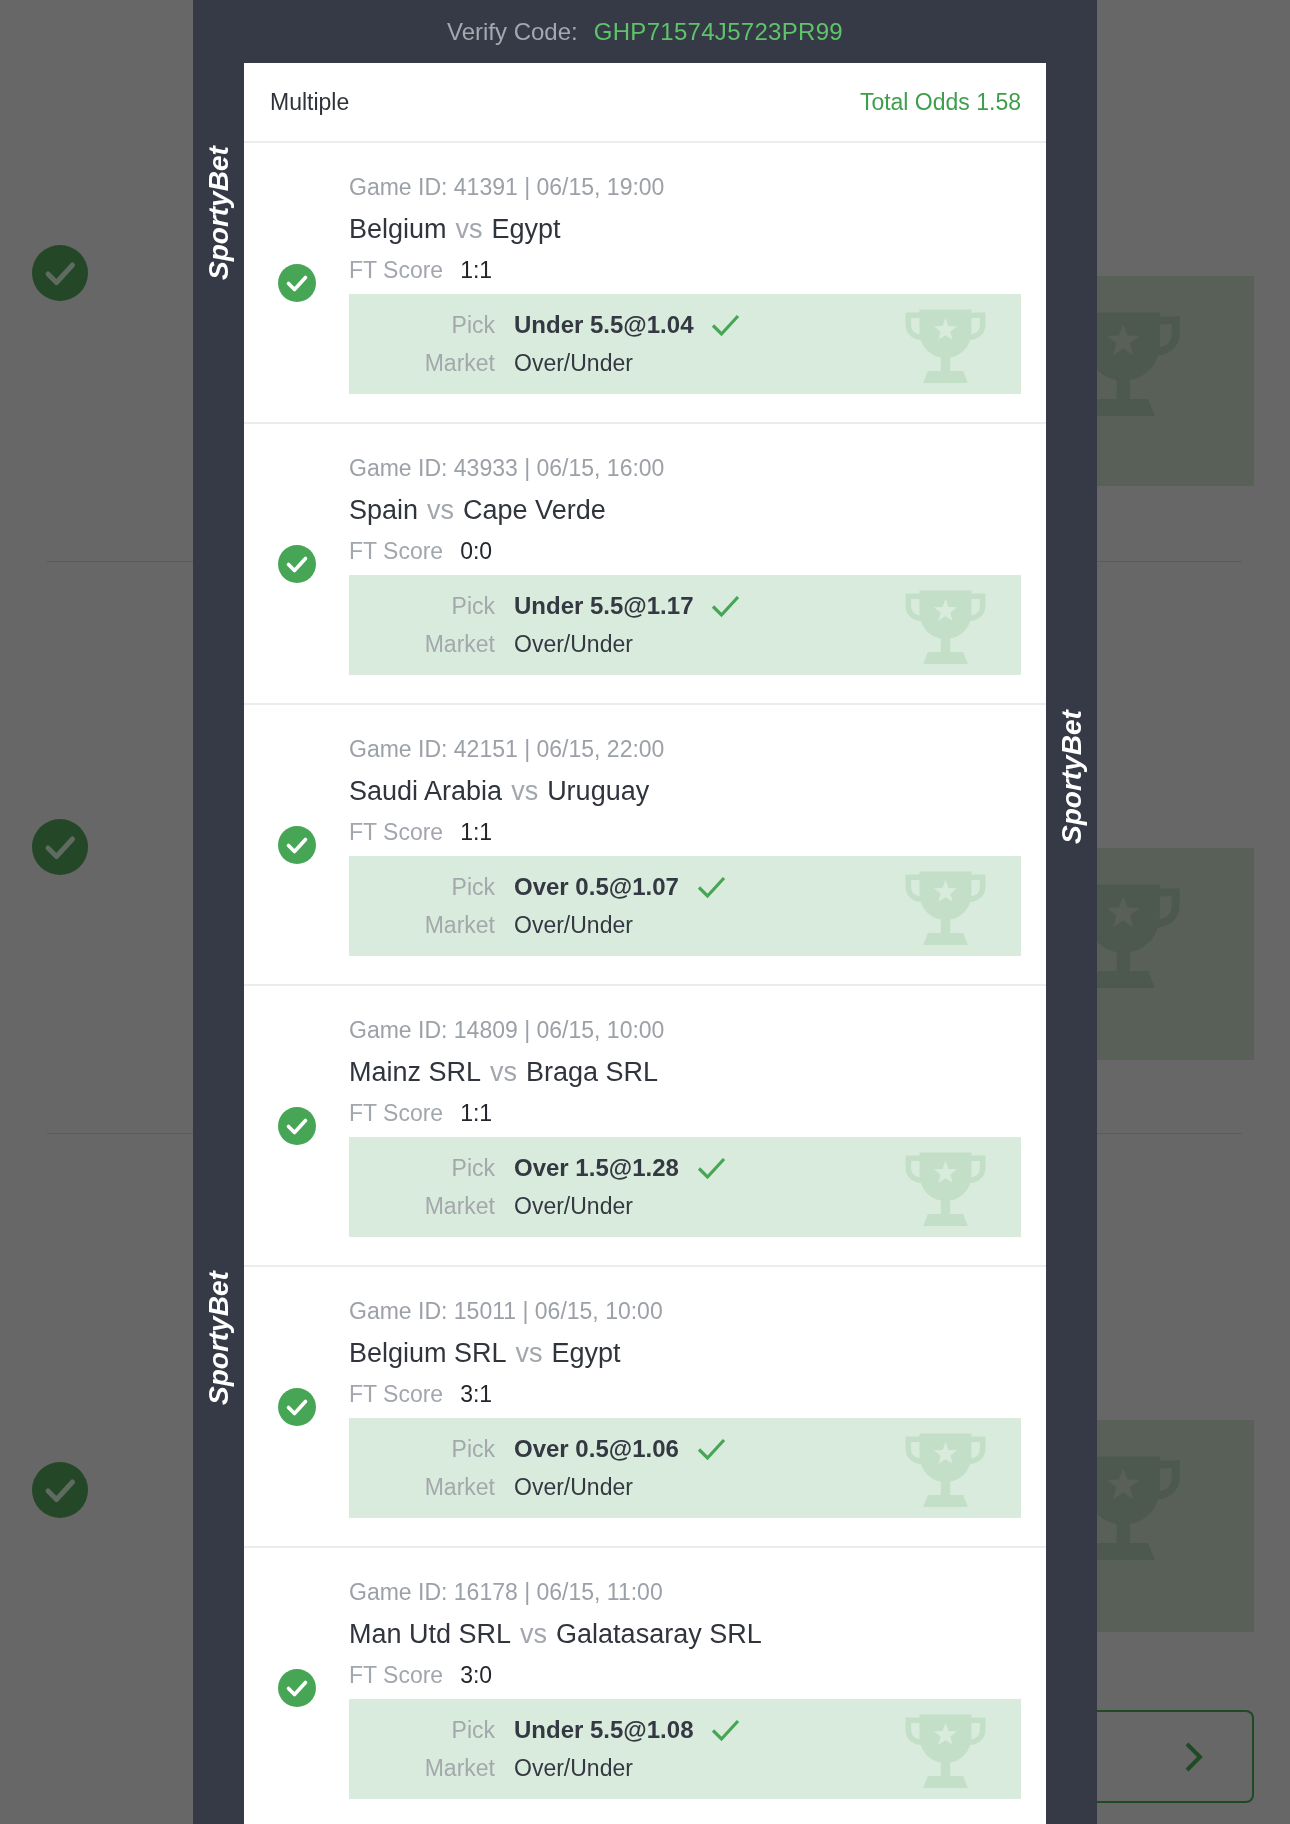 Image resolution: width=1290 pixels, height=1824 pixels. I want to click on home-team: Mainz SRL, so click(415, 1072).